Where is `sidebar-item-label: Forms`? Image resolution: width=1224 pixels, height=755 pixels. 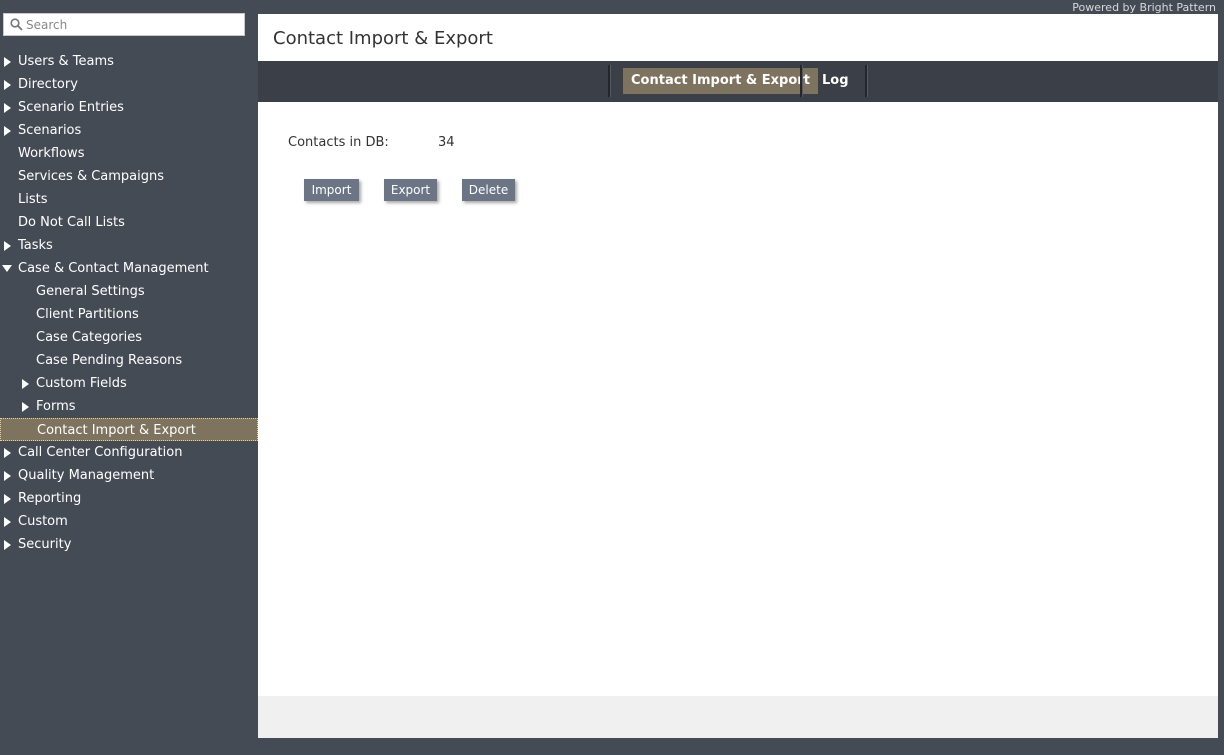
sidebar-item-label: Forms is located at coordinates (56, 406).